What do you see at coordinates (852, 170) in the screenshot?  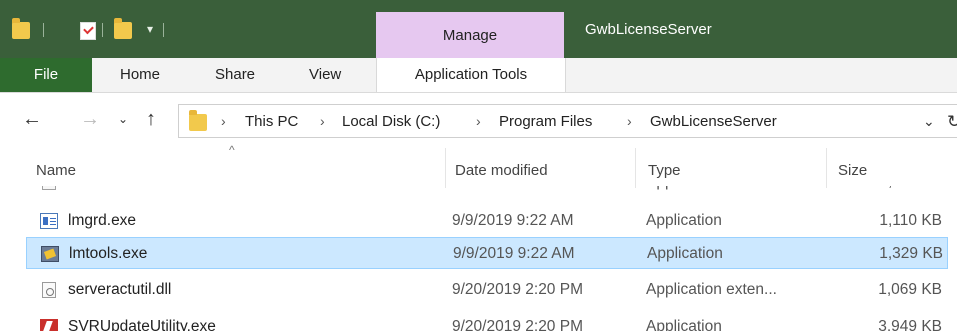 I see `column-header-size: Size` at bounding box center [852, 170].